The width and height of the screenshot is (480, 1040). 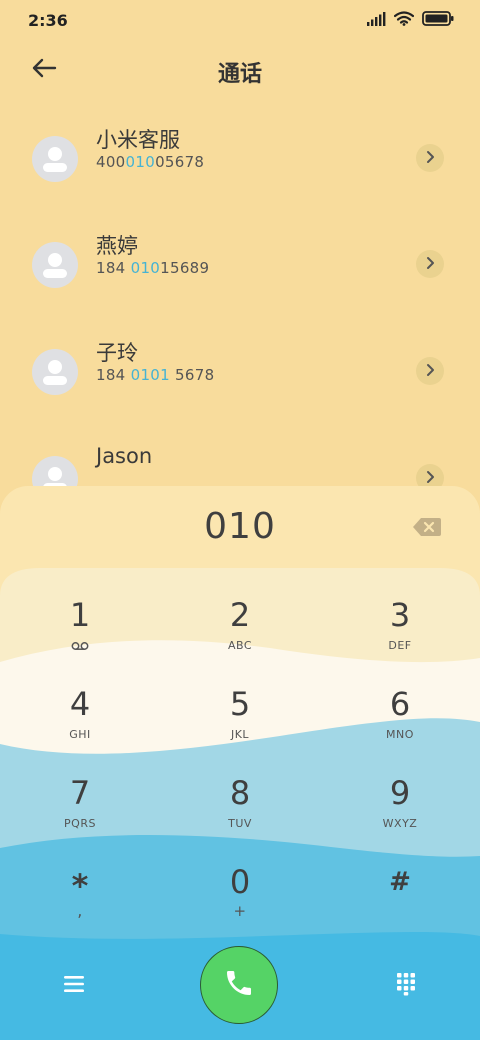 I want to click on key-hash: #, so click(x=400, y=901).